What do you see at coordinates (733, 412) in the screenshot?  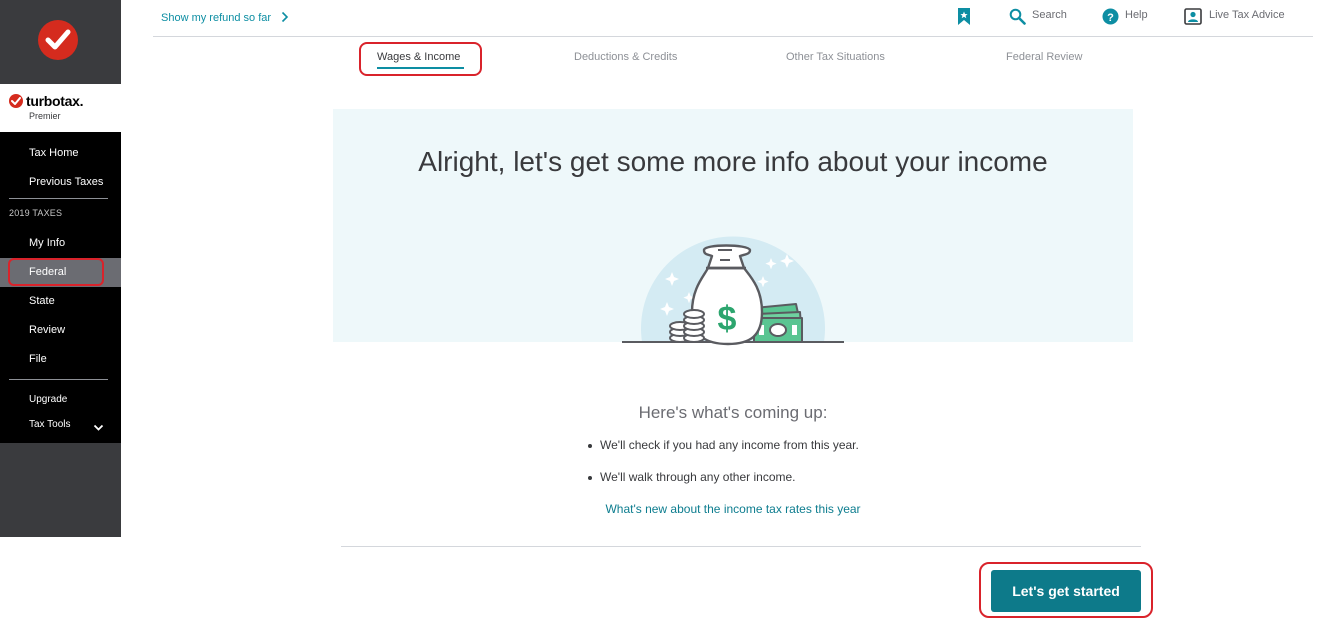 I see `coming-up-heading: Here's what's coming up:` at bounding box center [733, 412].